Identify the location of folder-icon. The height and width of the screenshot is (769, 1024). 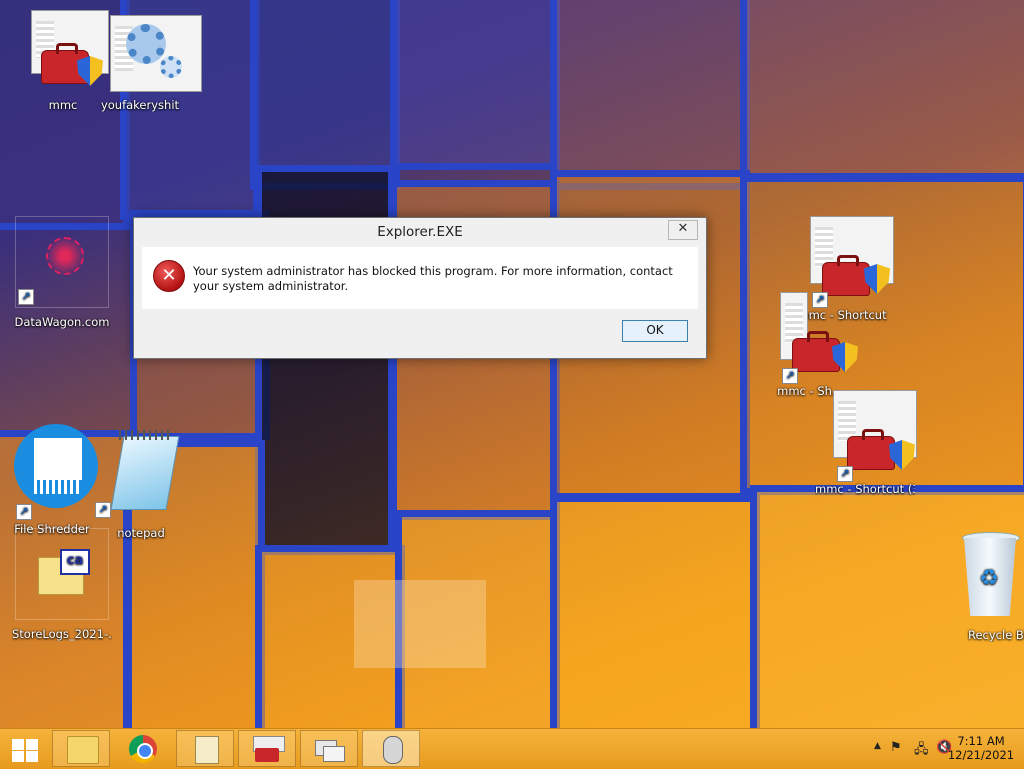
(83, 750).